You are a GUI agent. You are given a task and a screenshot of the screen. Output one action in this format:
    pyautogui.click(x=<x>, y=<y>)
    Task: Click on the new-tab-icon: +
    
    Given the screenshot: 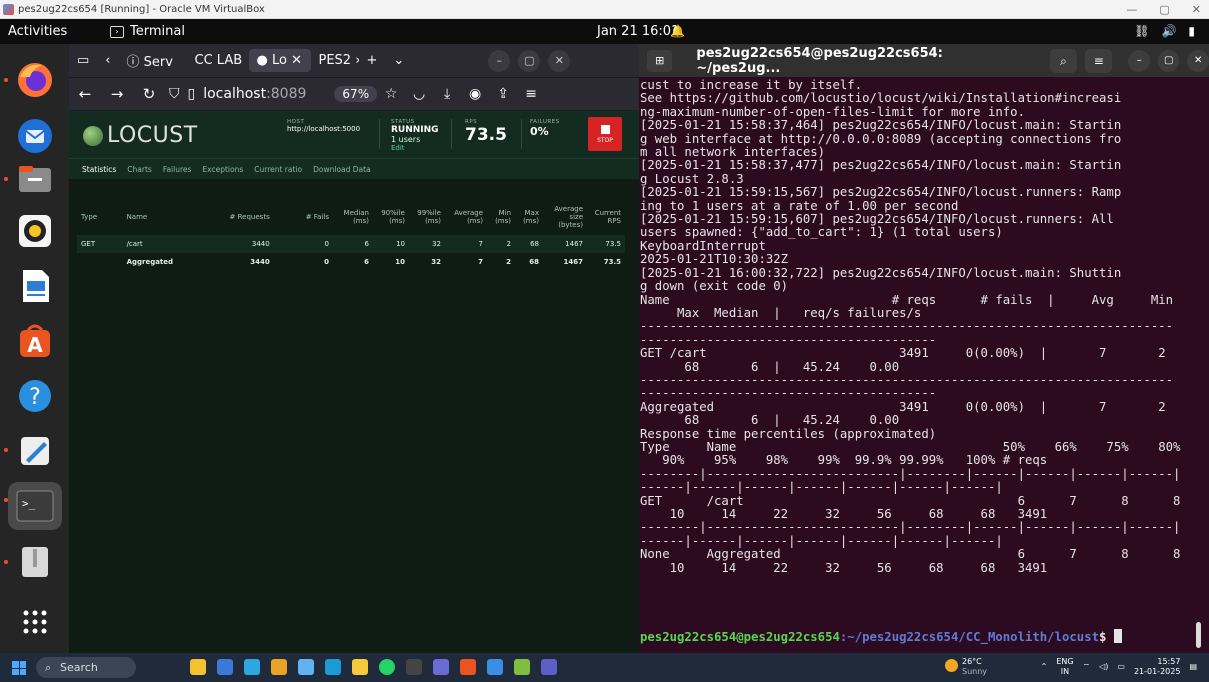 What is the action you would take?
    pyautogui.click(x=372, y=60)
    